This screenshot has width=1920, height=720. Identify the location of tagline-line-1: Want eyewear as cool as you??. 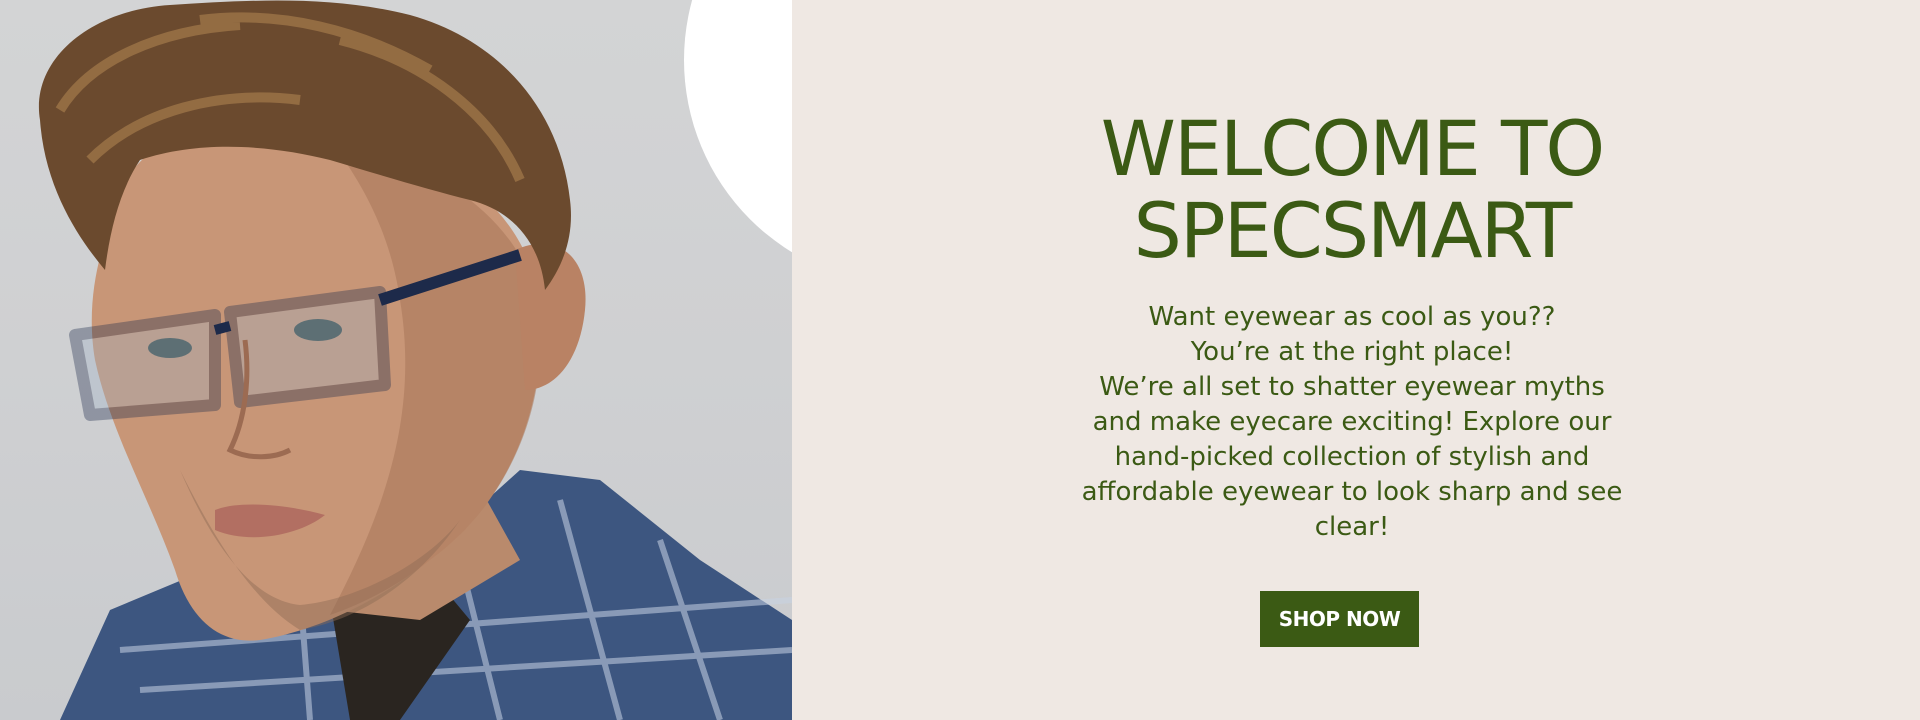
(1352, 317).